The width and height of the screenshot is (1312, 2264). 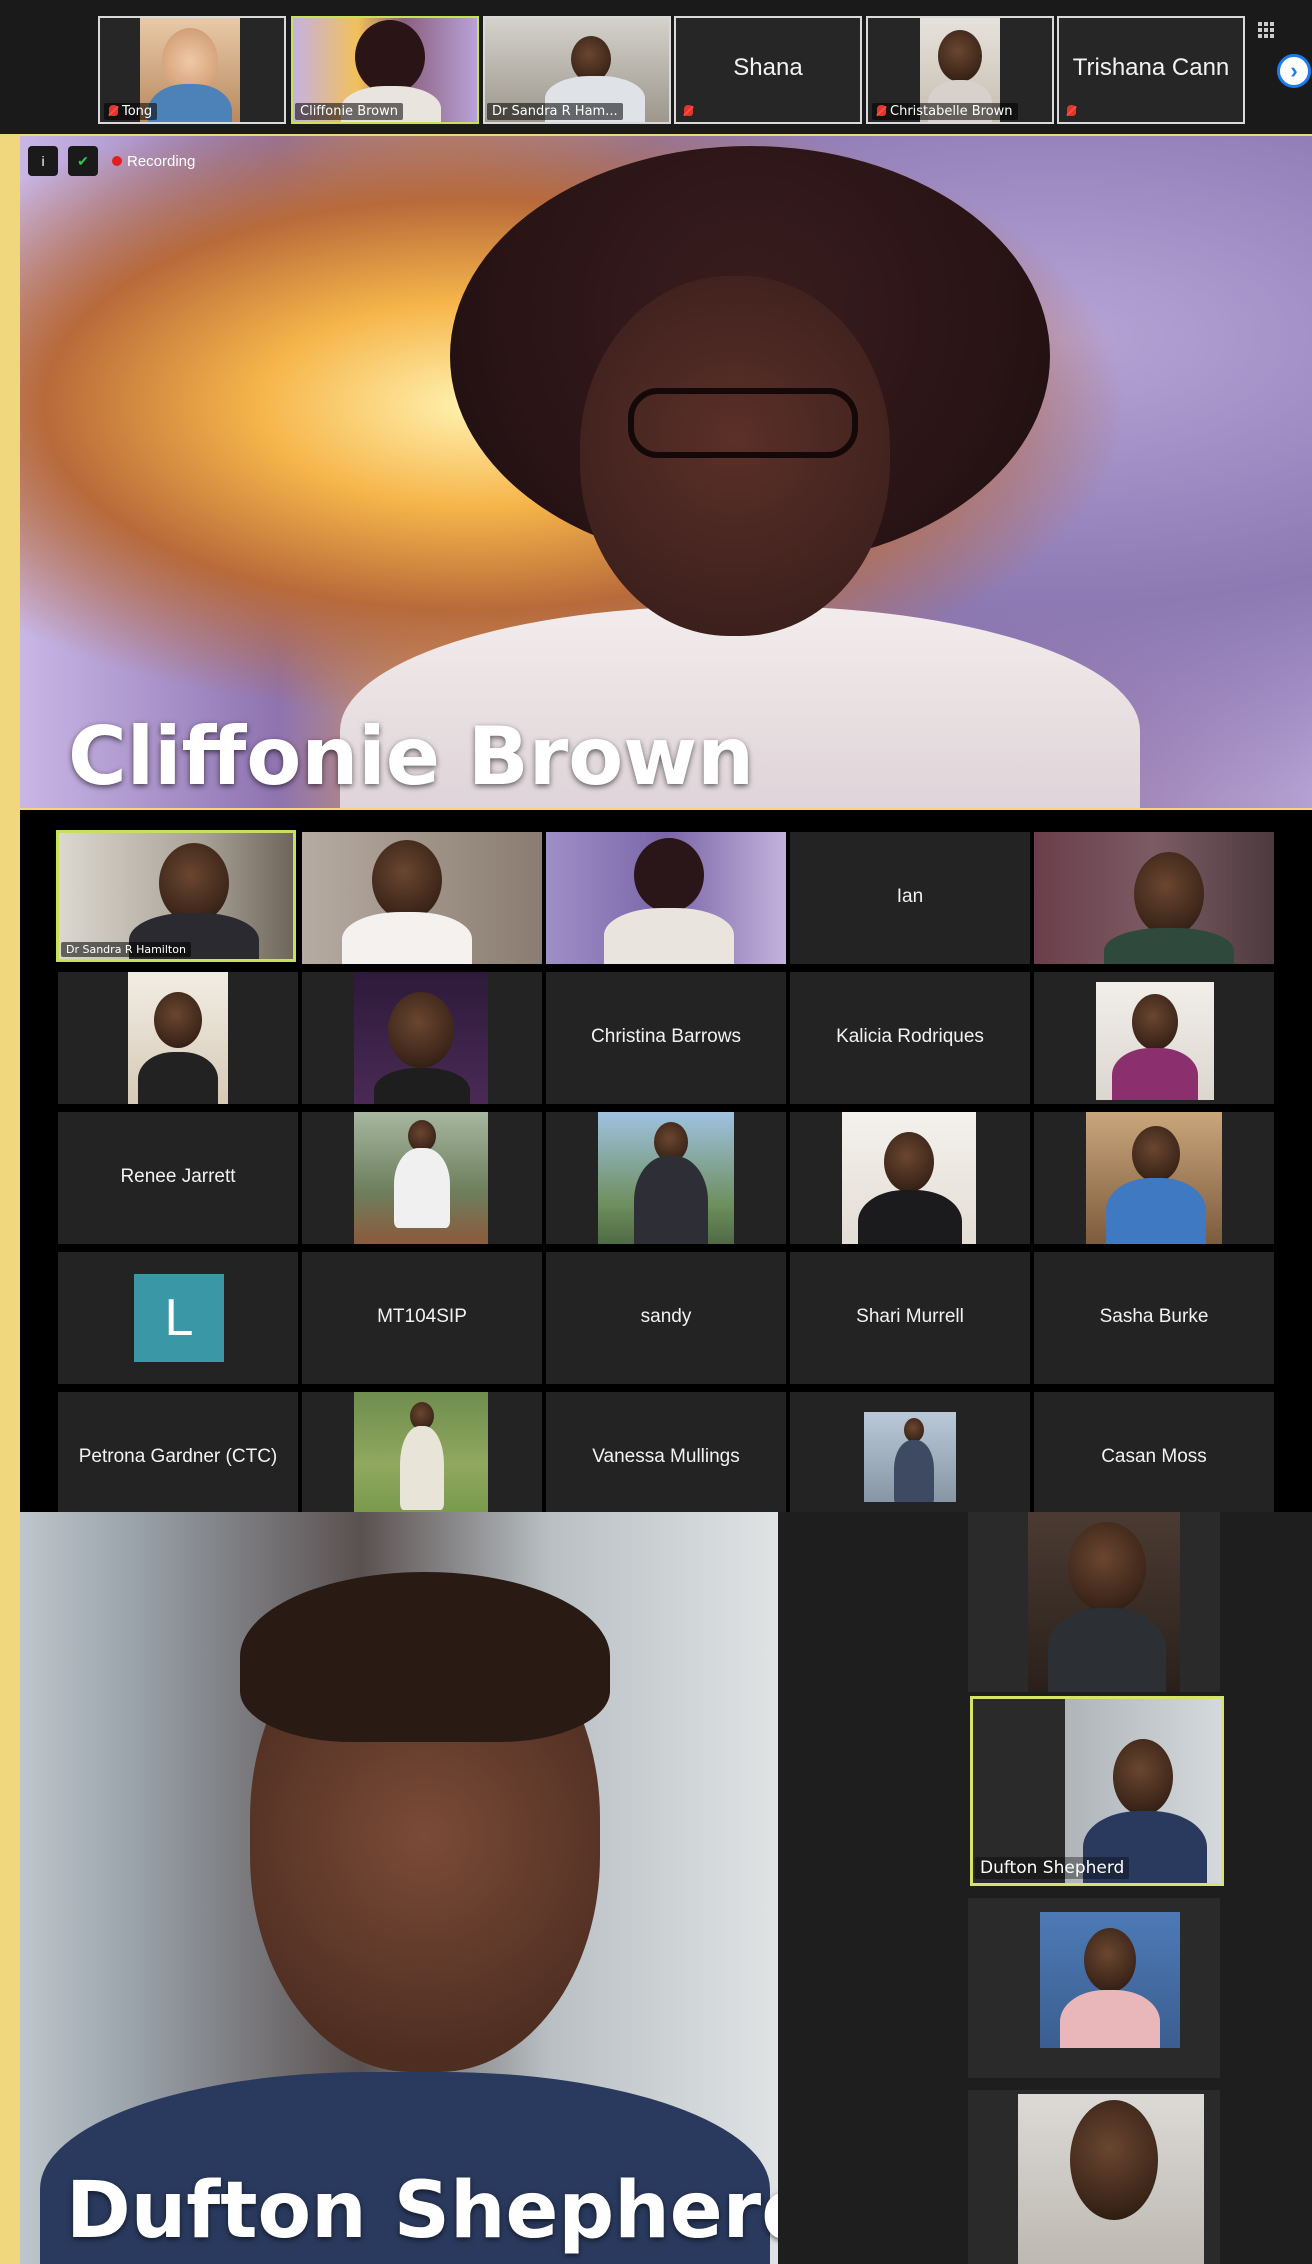 I want to click on tile-name: Shana, so click(x=768, y=67).